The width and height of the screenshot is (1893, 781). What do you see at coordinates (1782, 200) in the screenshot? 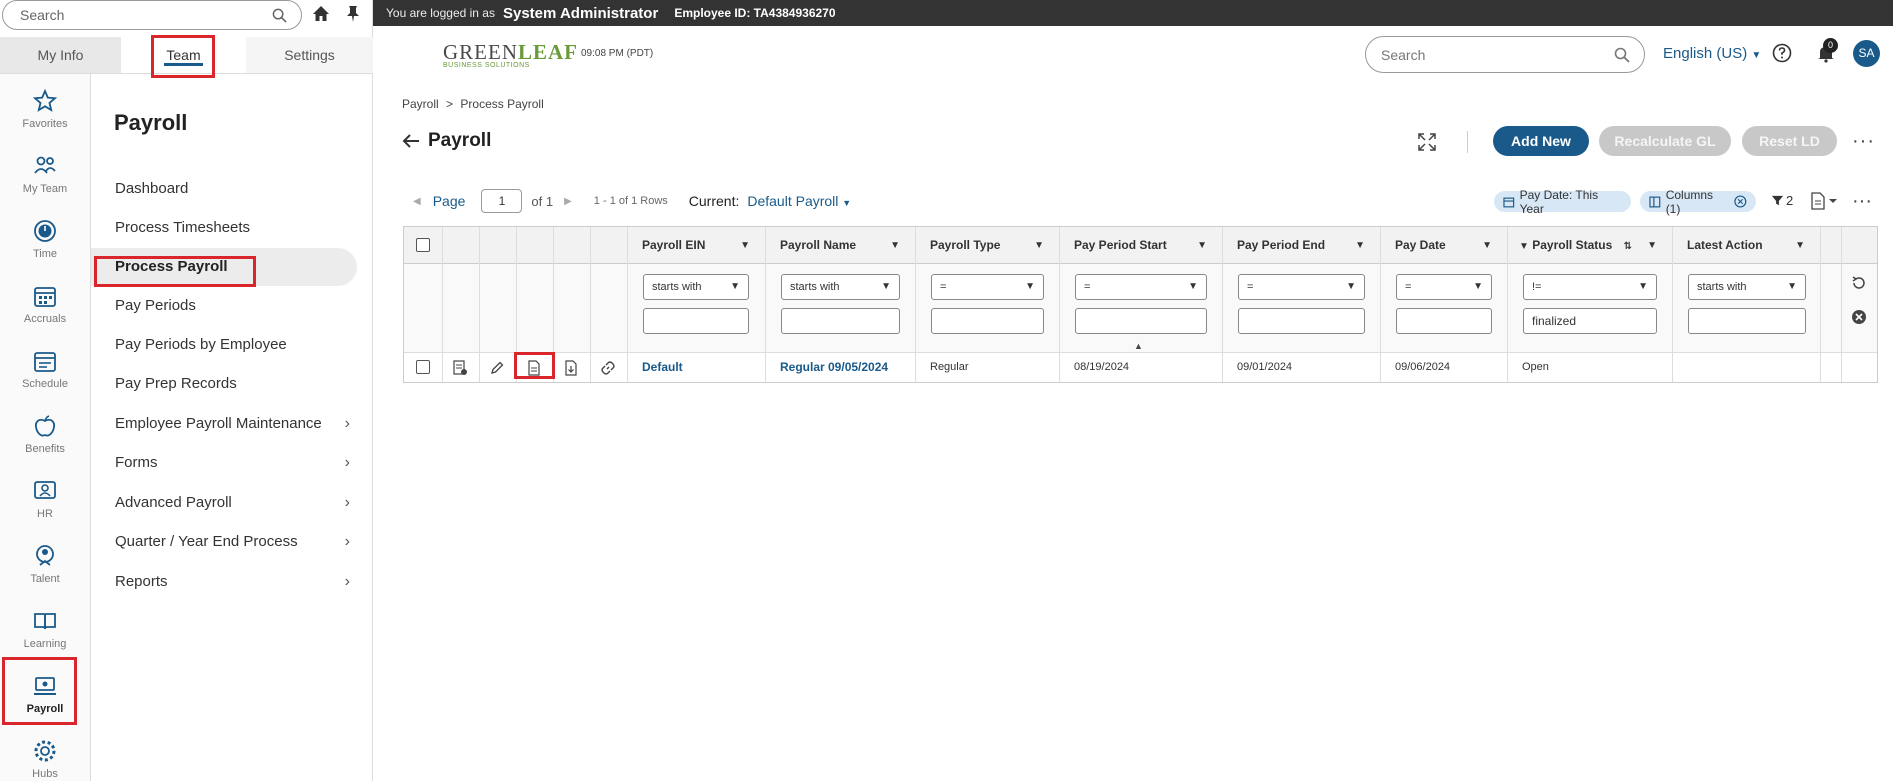
I see `filter-count-button: 2` at bounding box center [1782, 200].